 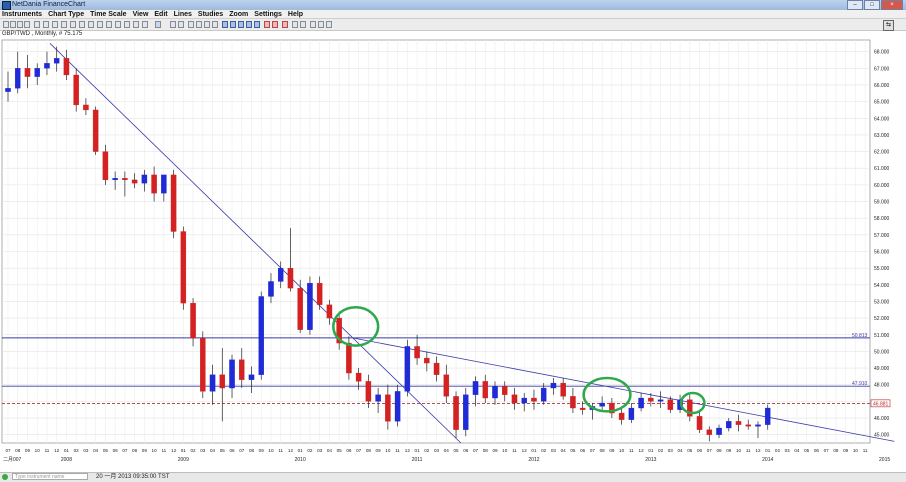 What do you see at coordinates (872, 5) in the screenshot?
I see `maximize-icon: □` at bounding box center [872, 5].